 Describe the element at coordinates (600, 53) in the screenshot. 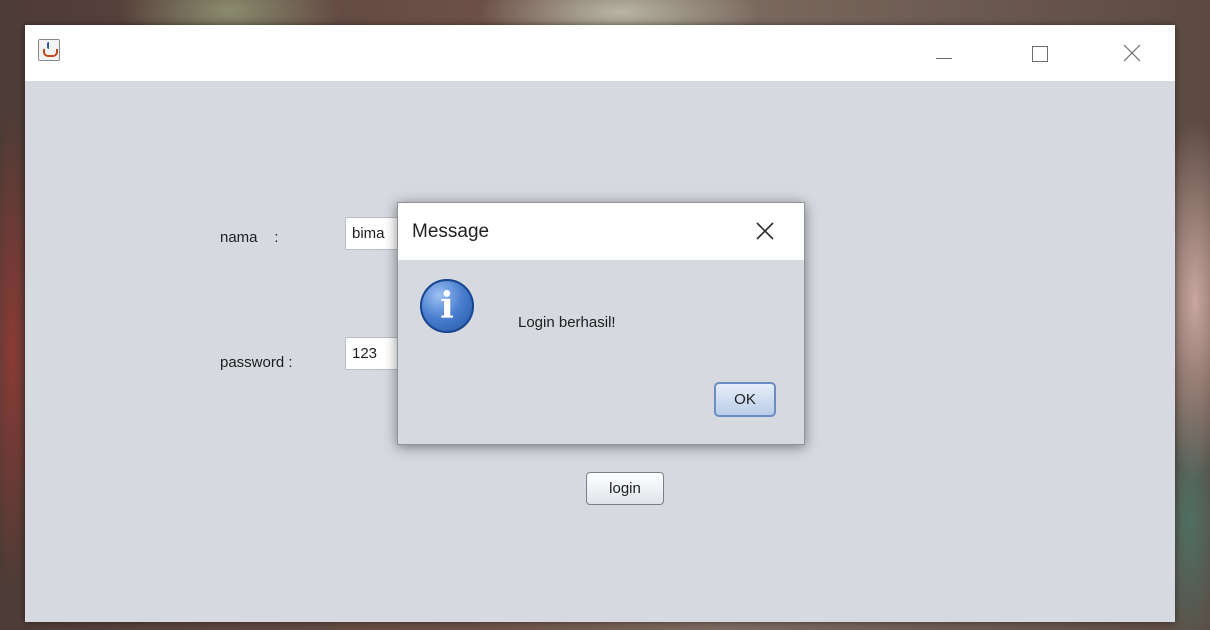

I see `window-titlebar` at that location.